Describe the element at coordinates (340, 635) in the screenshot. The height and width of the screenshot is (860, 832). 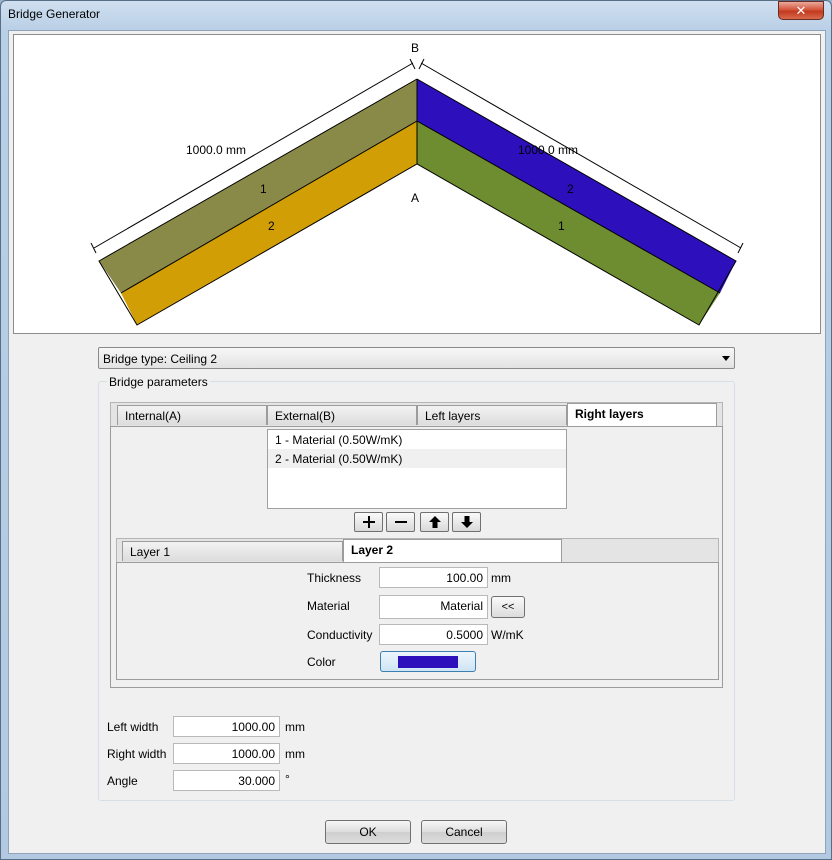
I see `conductivity-label: Conductivity` at that location.